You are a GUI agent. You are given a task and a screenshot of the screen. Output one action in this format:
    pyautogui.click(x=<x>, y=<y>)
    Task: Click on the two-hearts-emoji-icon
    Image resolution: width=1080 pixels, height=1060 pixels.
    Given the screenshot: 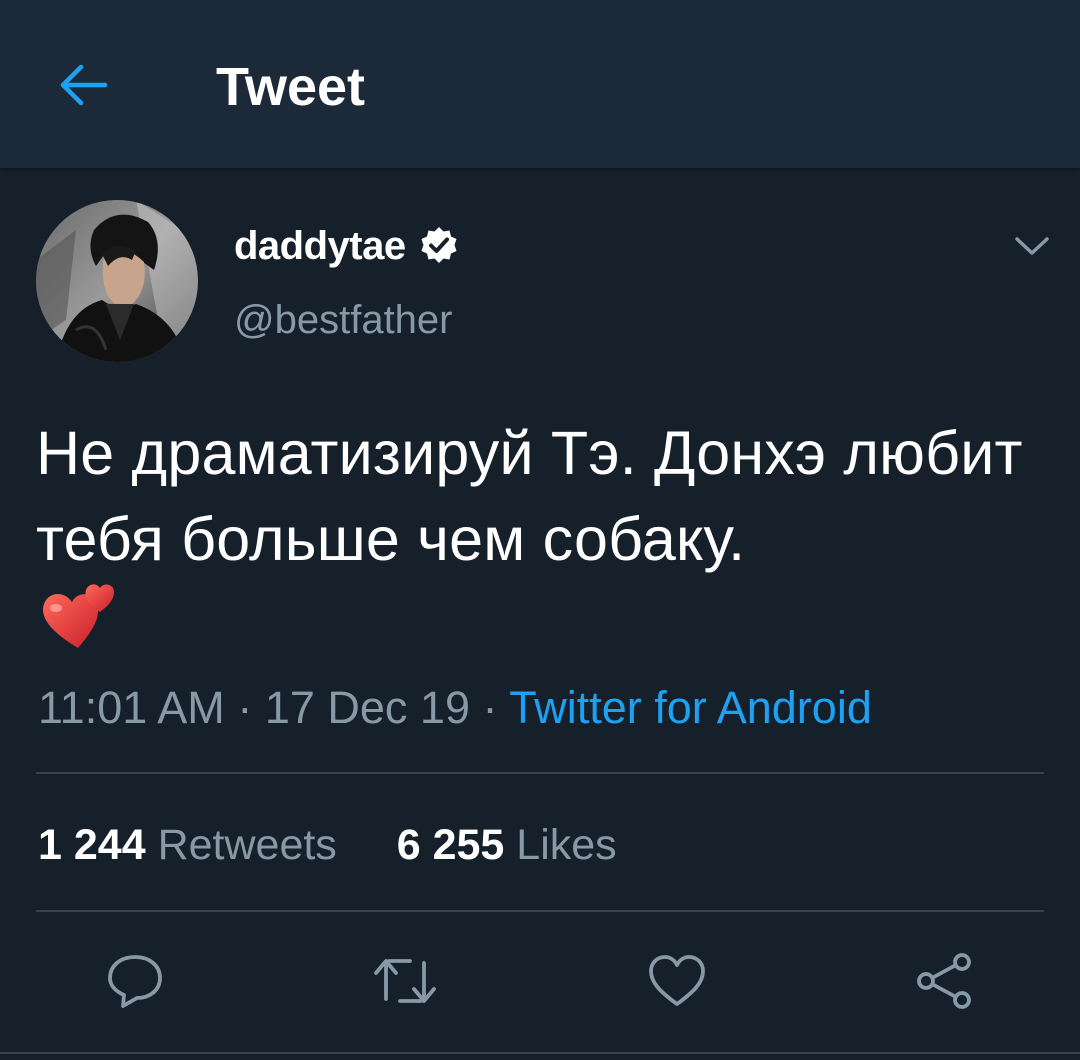 What is the action you would take?
    pyautogui.click(x=78, y=616)
    